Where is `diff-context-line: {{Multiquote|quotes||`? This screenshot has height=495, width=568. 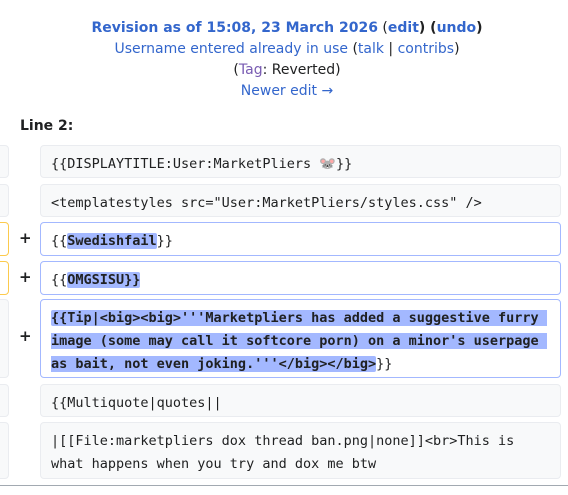
diff-context-line: {{Multiquote|quotes|| is located at coordinates (300, 400).